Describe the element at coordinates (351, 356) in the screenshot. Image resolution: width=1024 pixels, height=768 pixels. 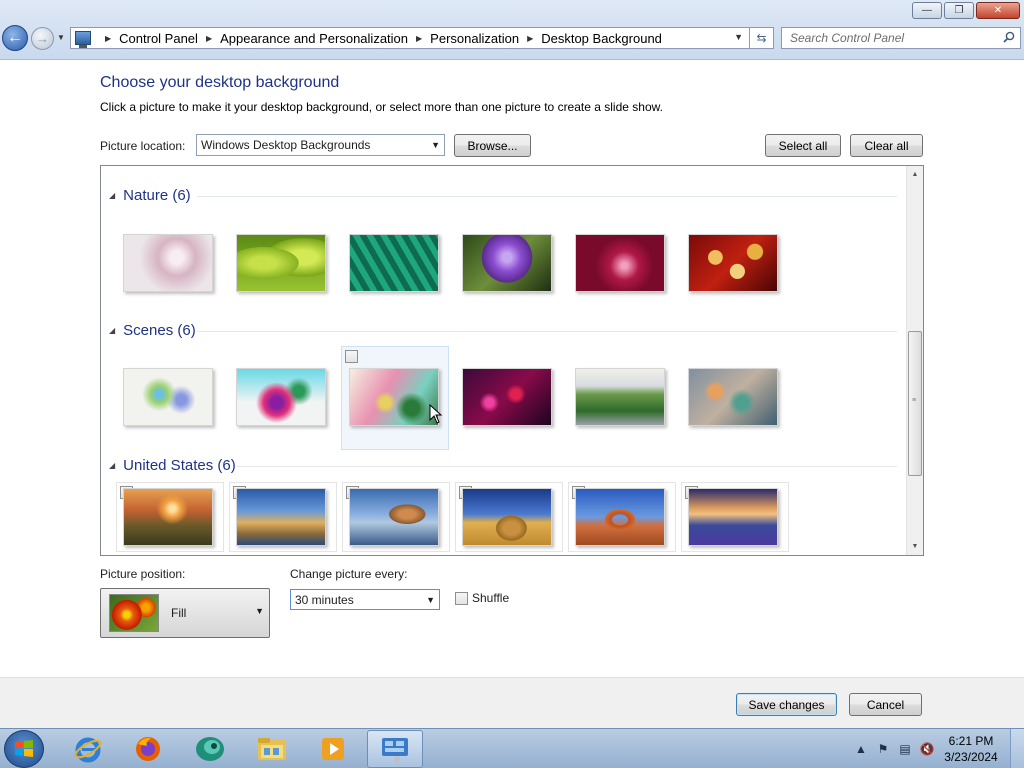
I see `wallpaper-checkbox` at that location.